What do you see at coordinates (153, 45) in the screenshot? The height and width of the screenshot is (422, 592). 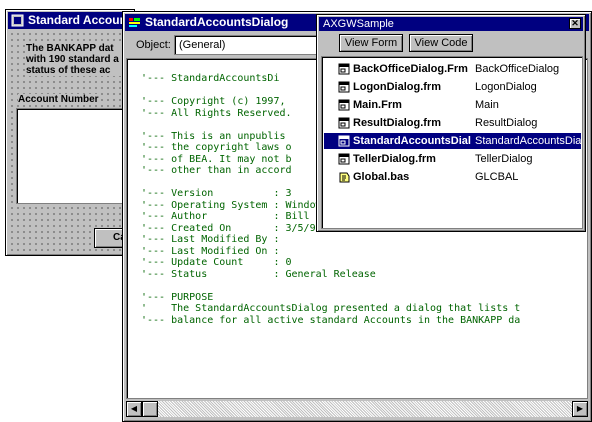 I see `object-label: Object:` at bounding box center [153, 45].